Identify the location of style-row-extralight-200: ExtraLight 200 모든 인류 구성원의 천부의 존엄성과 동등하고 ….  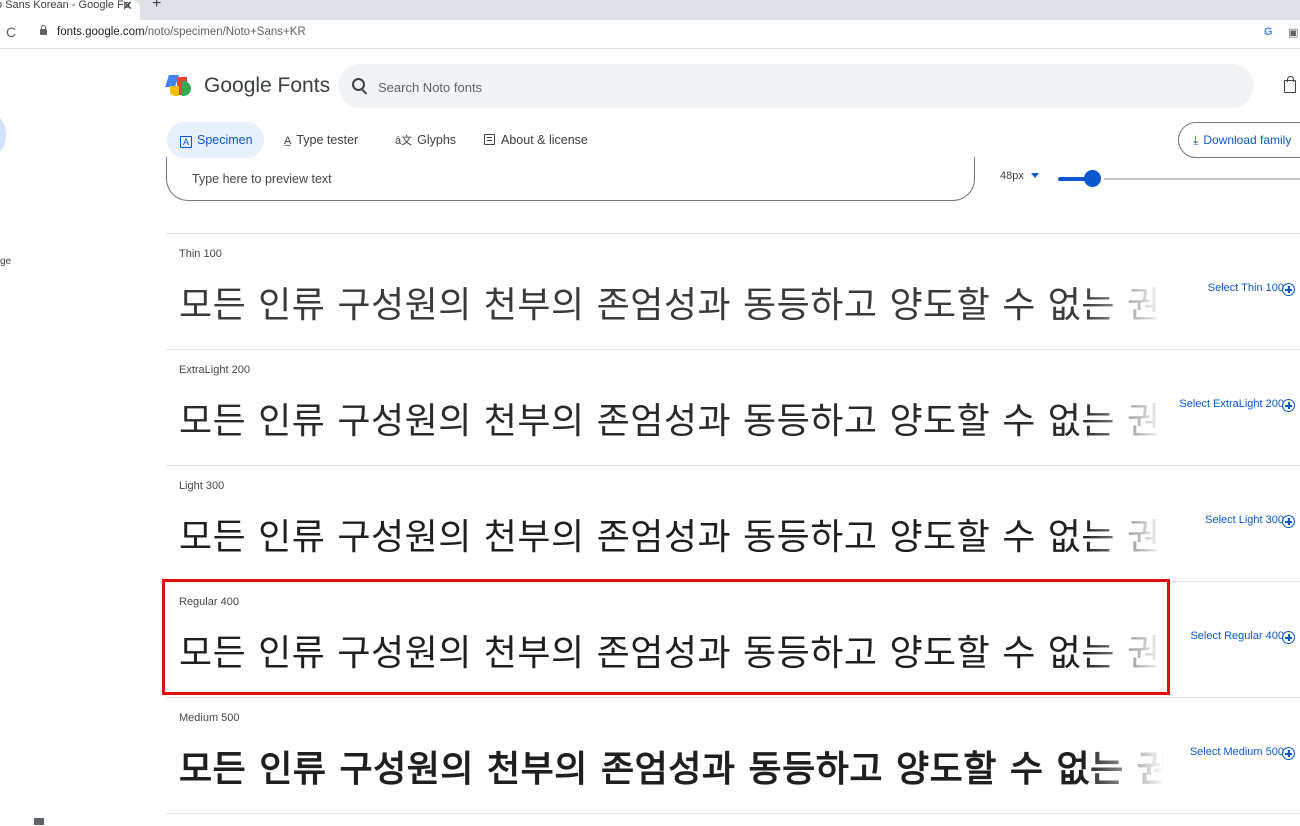
(733, 407).